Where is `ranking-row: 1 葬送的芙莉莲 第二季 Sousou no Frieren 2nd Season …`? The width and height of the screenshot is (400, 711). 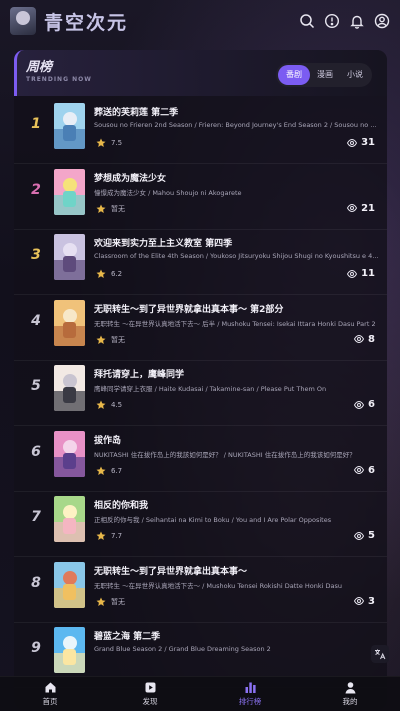
ranking-row: 1 葬送的芙莉莲 第二季 Sousou no Frieren 2nd Season … is located at coordinates (200, 133).